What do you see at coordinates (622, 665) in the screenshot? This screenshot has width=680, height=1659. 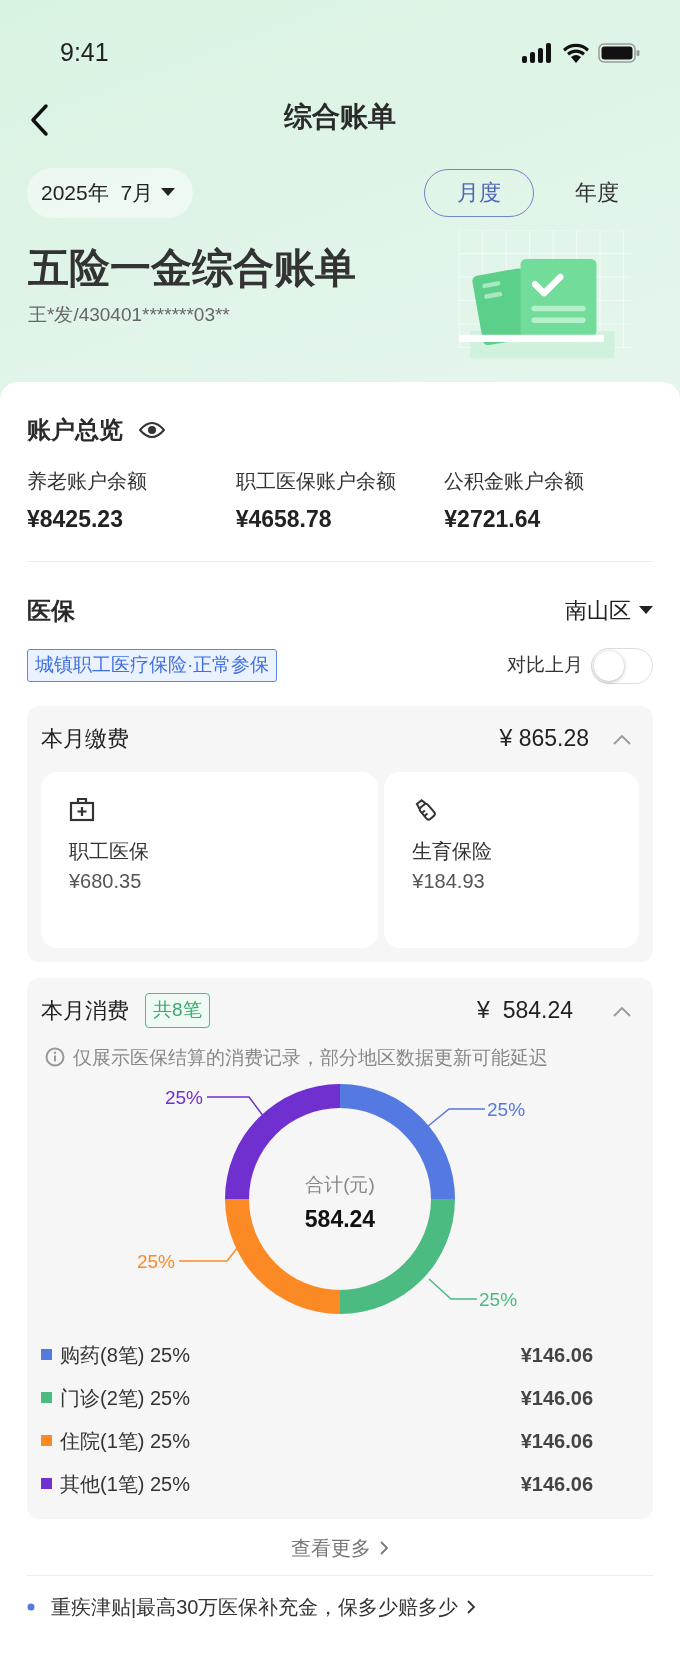 I see `compare-toggle` at bounding box center [622, 665].